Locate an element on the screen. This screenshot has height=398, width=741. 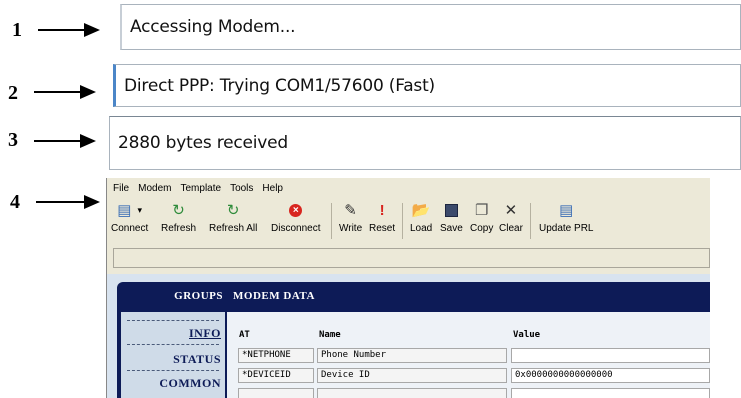
modem-data-header: MODEM DATA is located at coordinates (274, 296).